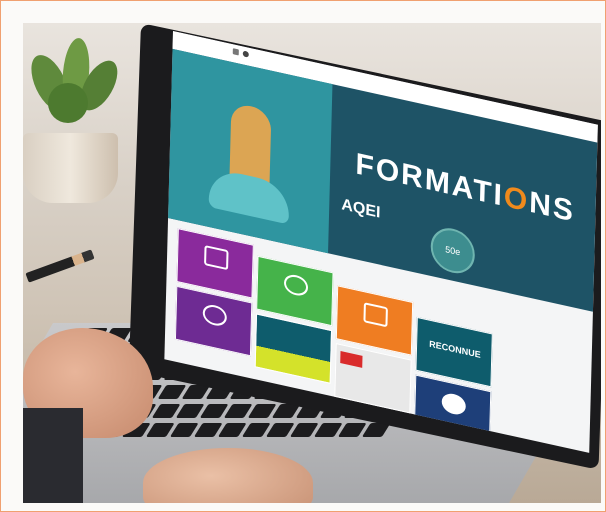 This screenshot has width=606, height=512. I want to click on hero-title: FORMATIONS, so click(465, 188).